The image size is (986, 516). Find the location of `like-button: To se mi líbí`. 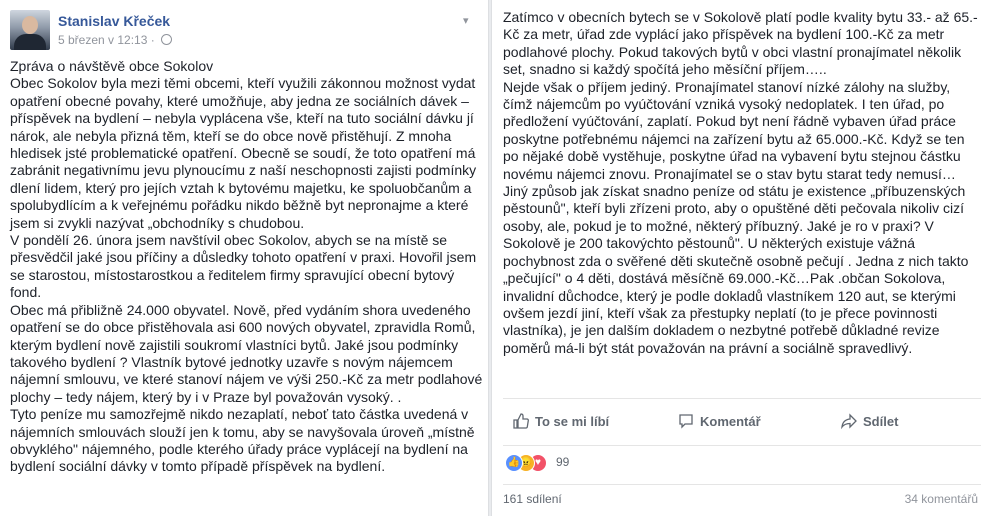

like-button: To se mi líbí is located at coordinates (561, 421).